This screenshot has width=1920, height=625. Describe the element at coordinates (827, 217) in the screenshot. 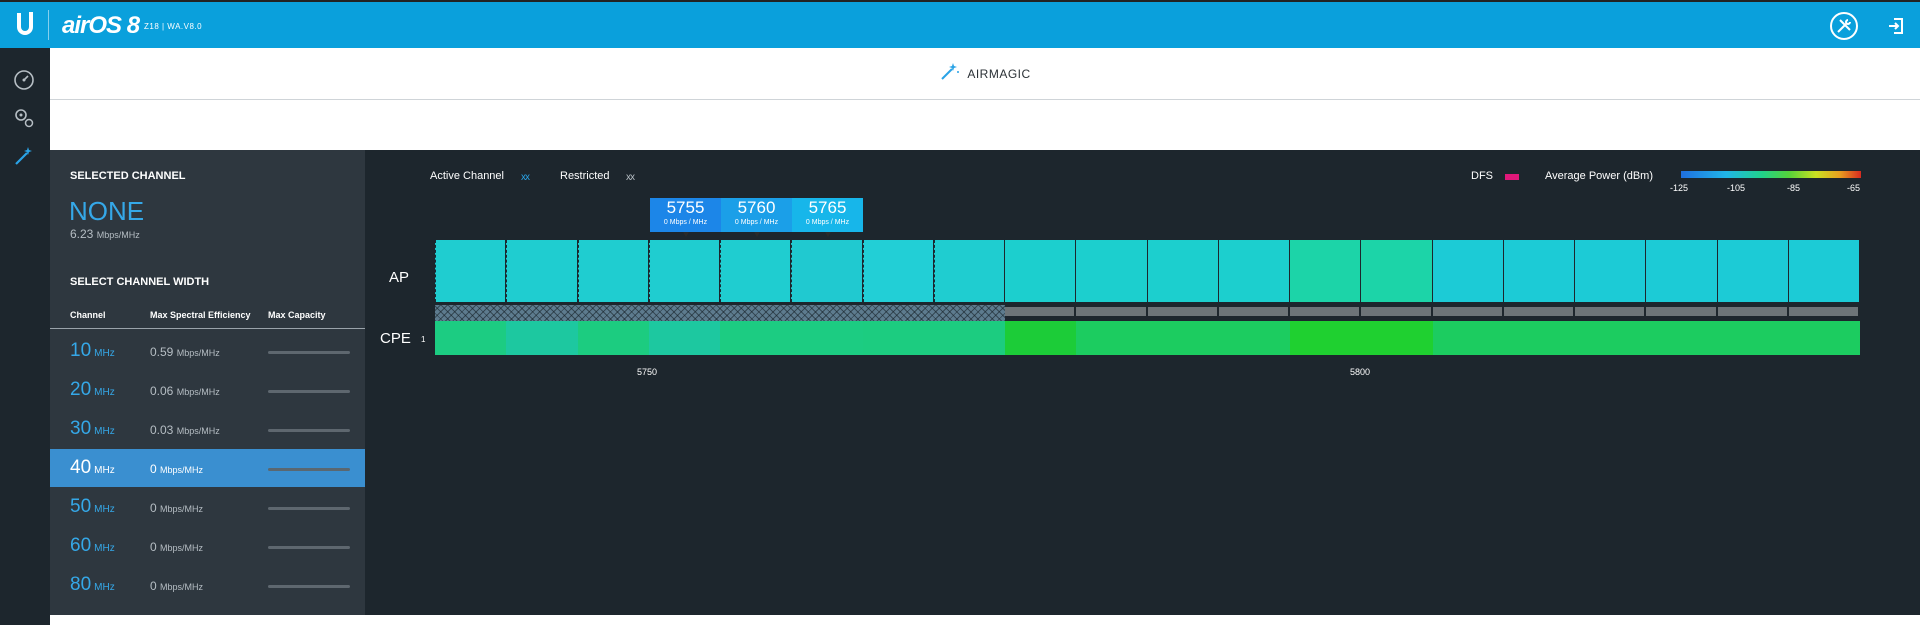

I see `selected-channel-5765: 5765 0 Mbps / MHz` at that location.